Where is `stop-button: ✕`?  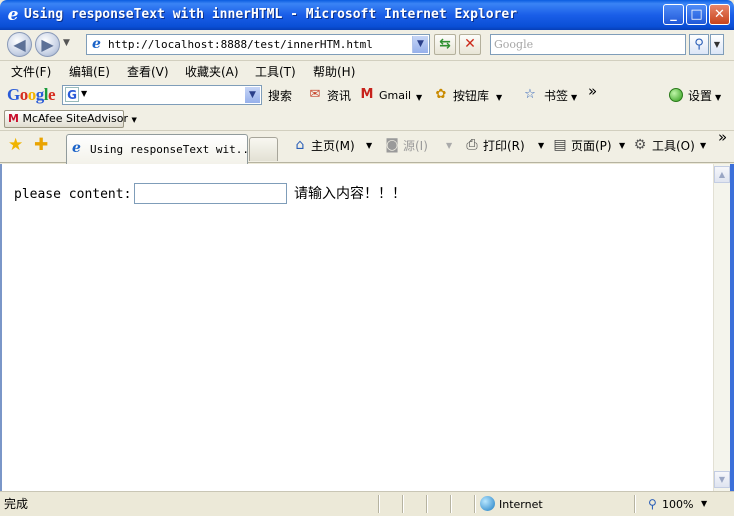 stop-button: ✕ is located at coordinates (470, 44).